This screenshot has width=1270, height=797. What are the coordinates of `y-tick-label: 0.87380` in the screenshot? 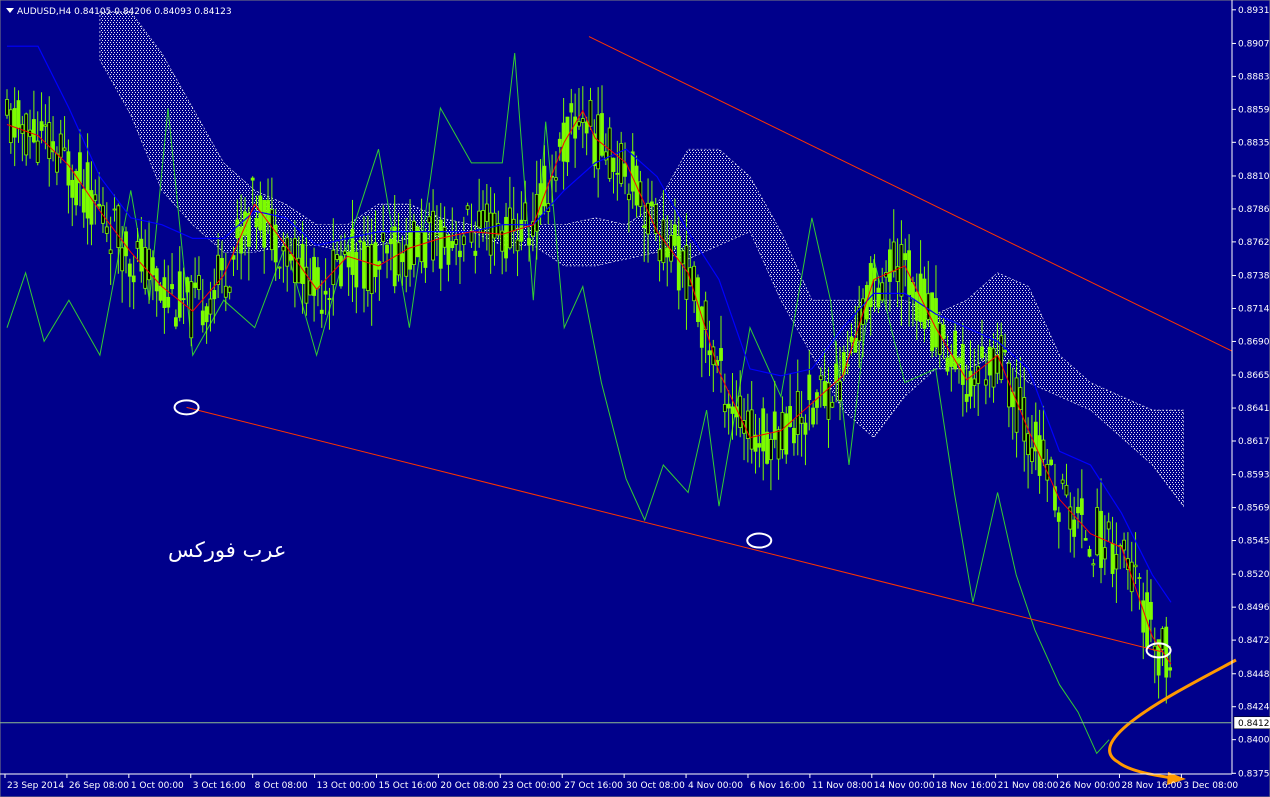 It's located at (1254, 277).